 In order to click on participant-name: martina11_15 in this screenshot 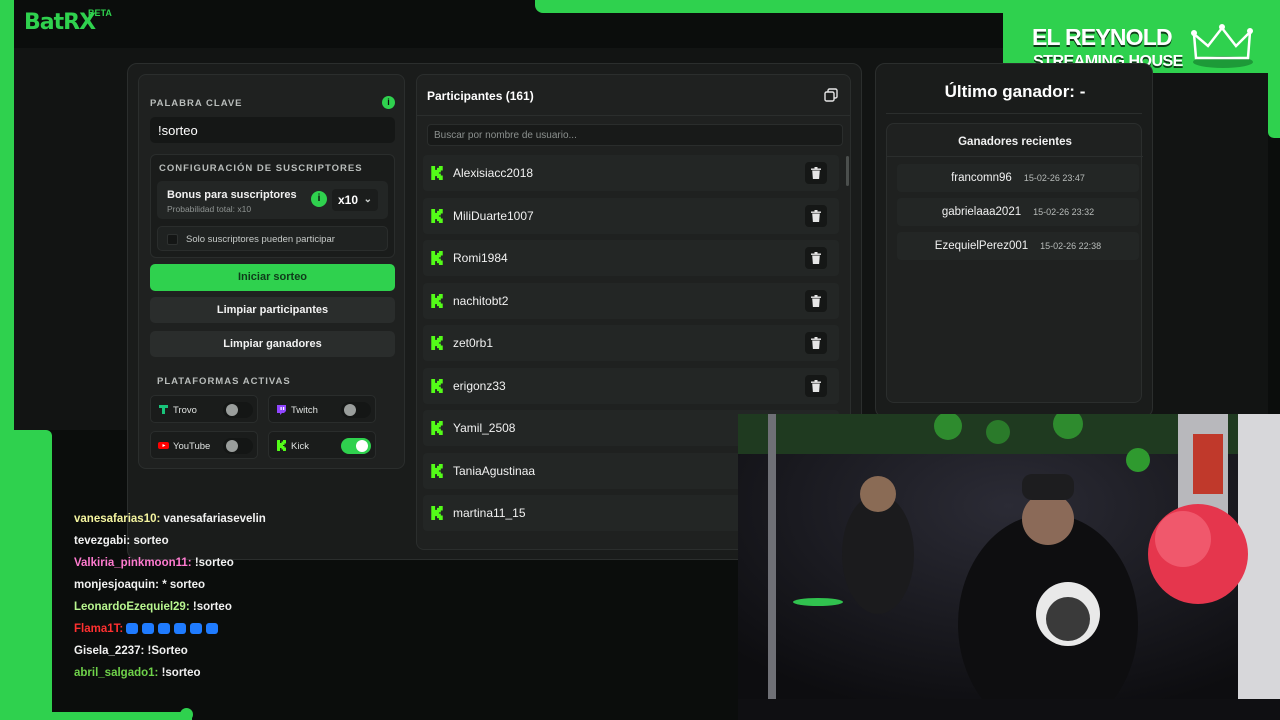, I will do `click(489, 513)`.